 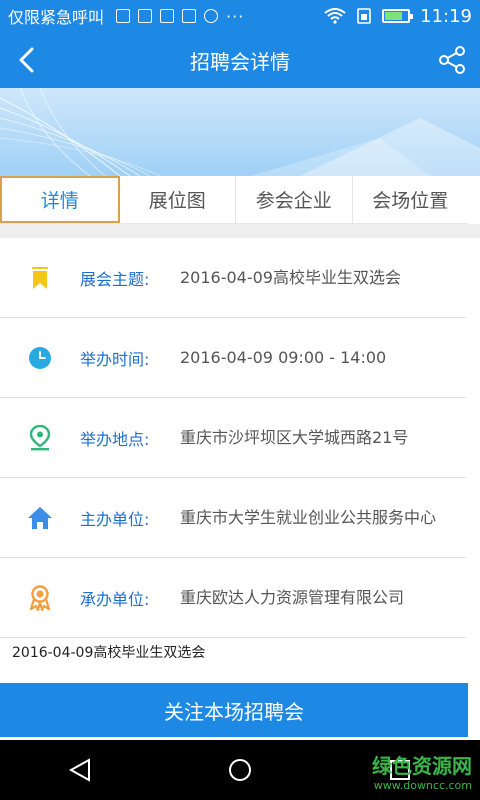 I want to click on info-row-organizer: 承办单位: 重庆欧达人力资源管理有限公司, so click(x=233, y=598).